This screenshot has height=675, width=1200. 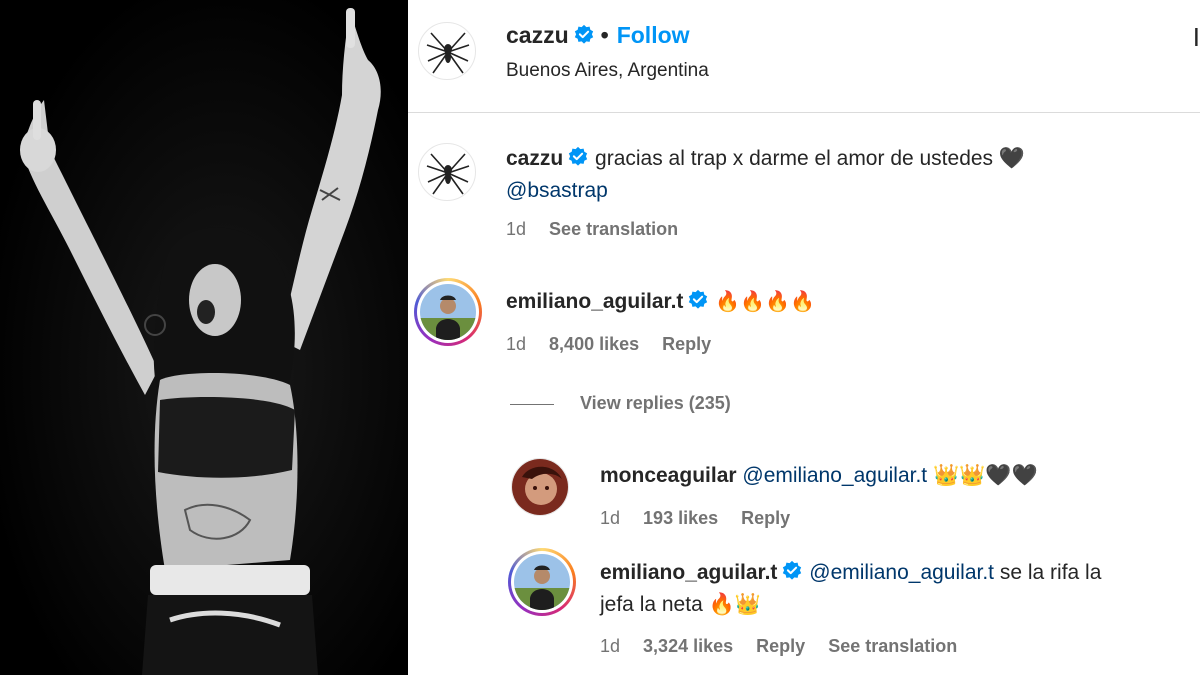 What do you see at coordinates (651, 604) in the screenshot?
I see `reply-body-line2: jefa la neta` at bounding box center [651, 604].